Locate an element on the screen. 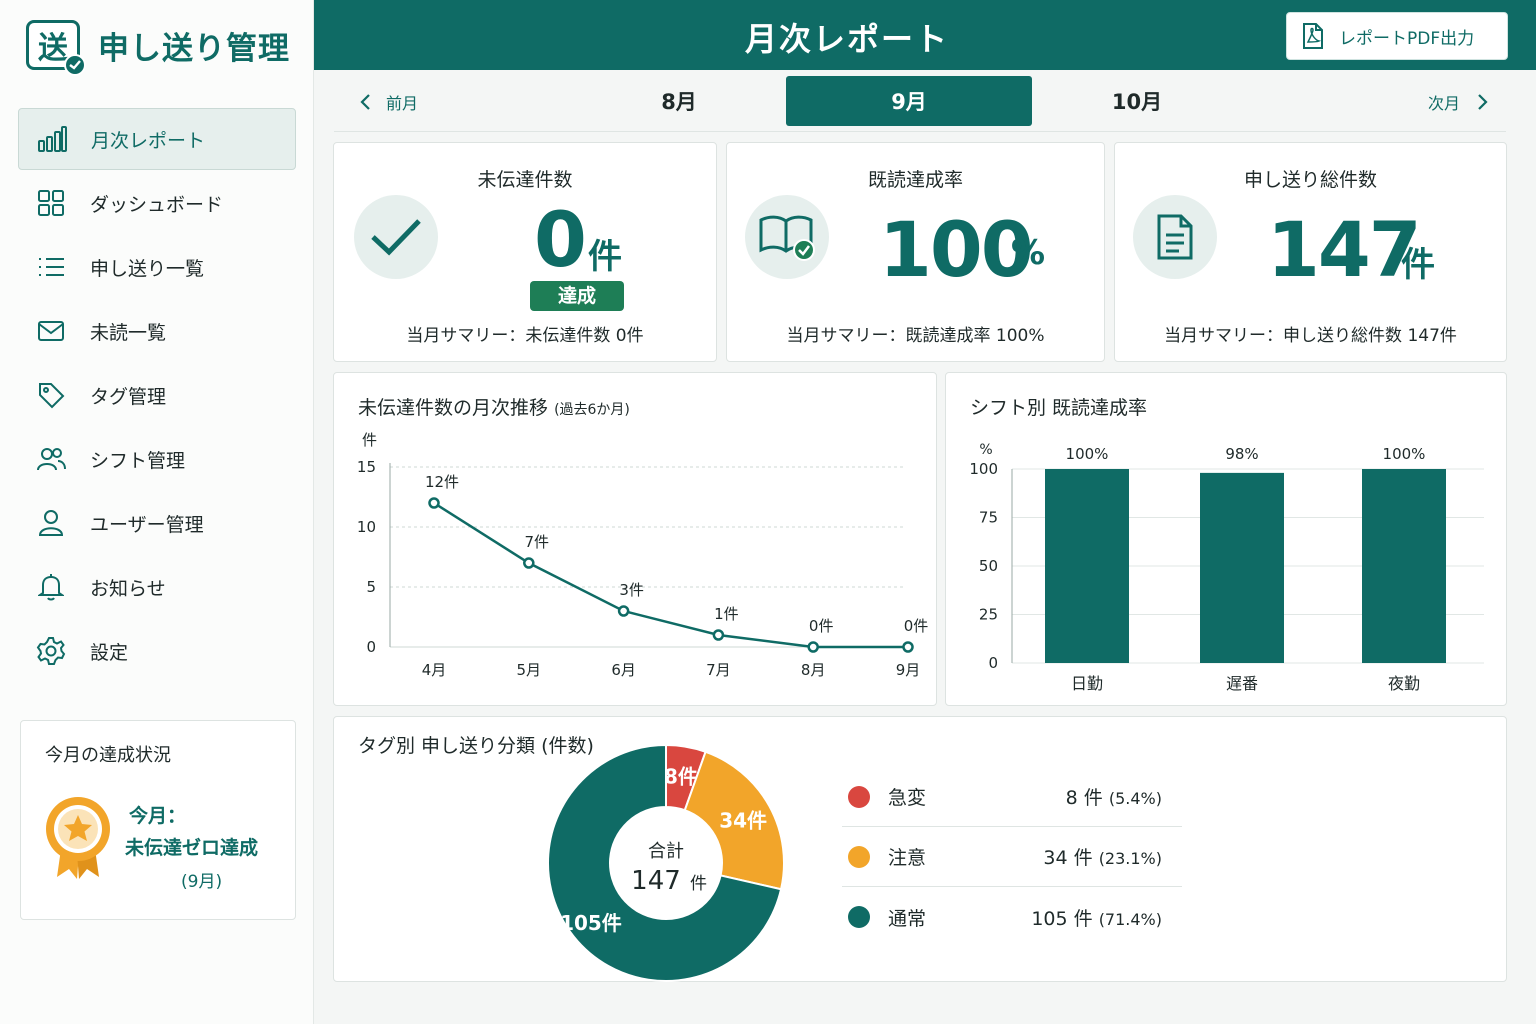 The width and height of the screenshot is (1536, 1024). donut-chart: 8件34件105件合計147 件 is located at coordinates (666, 862).